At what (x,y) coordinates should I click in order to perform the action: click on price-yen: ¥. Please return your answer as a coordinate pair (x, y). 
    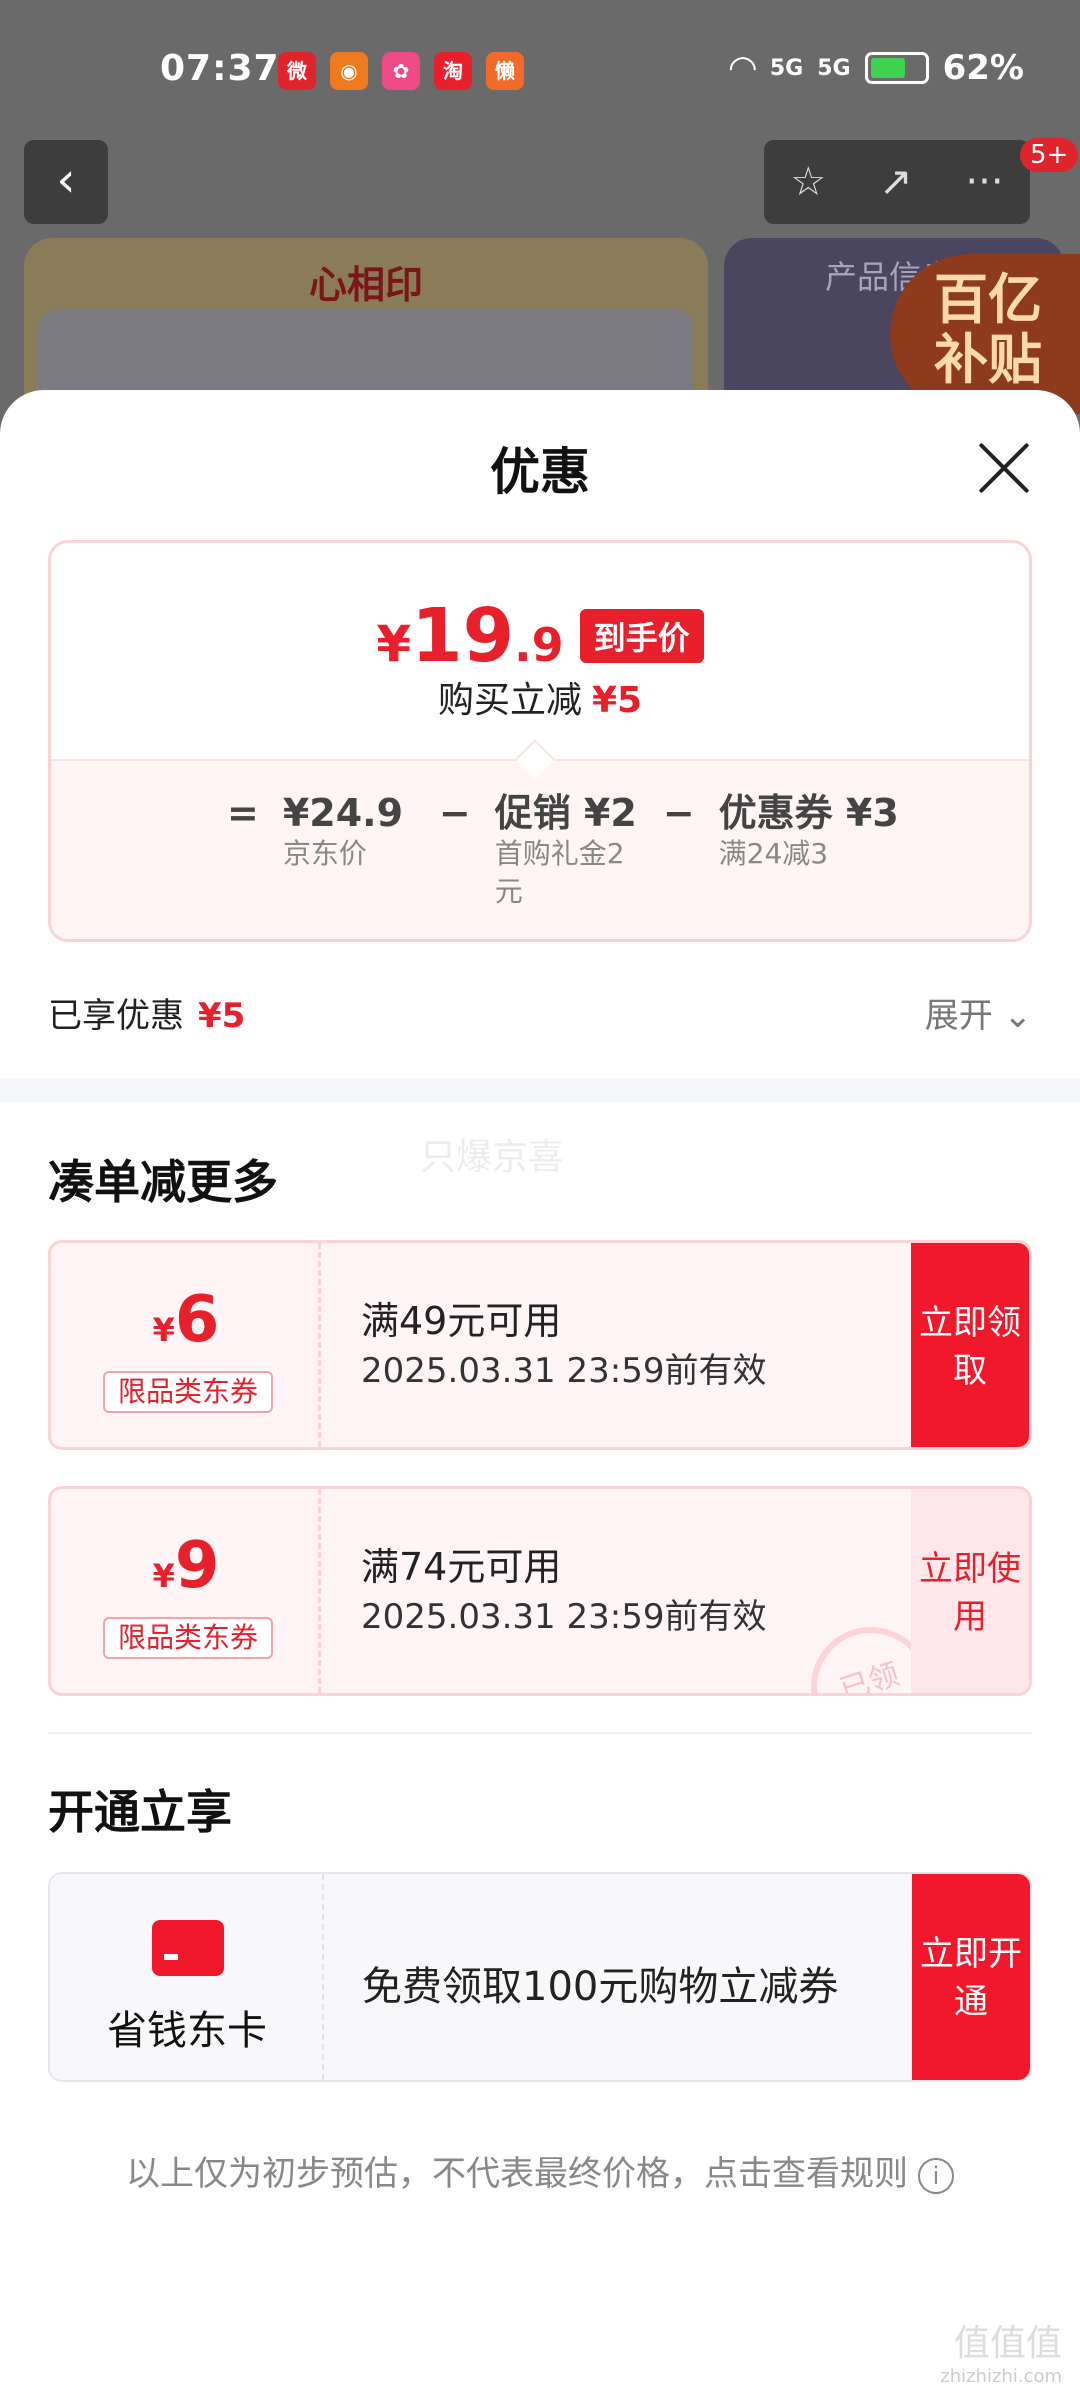
    Looking at the image, I should click on (394, 644).